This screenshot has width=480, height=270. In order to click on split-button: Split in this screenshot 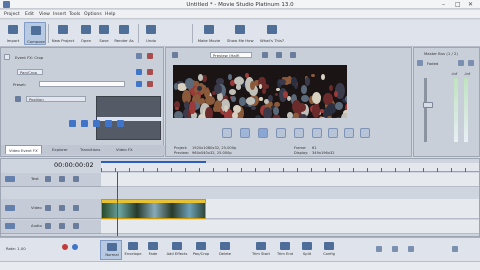, I will do `click(307, 250)`.